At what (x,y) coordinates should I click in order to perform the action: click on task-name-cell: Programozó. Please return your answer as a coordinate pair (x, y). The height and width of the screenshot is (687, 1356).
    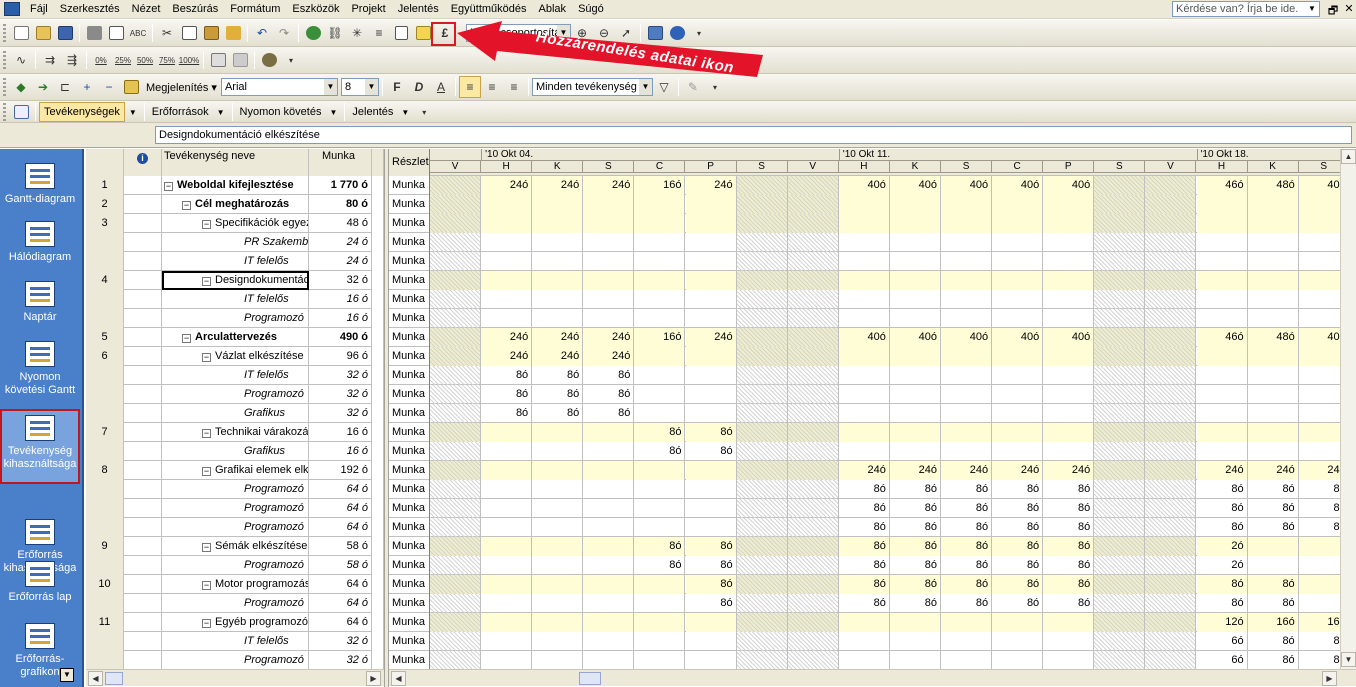
    Looking at the image, I should click on (235, 508).